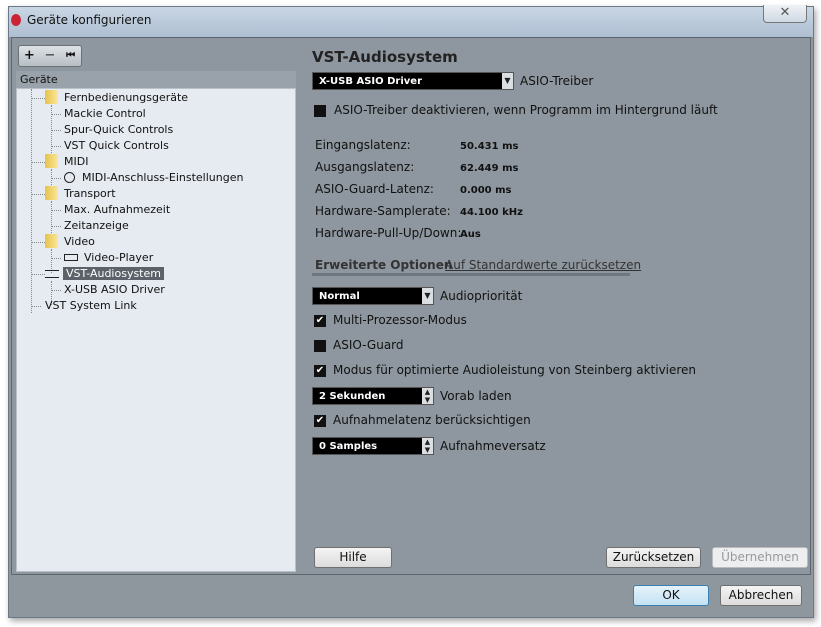 This screenshot has width=821, height=627. I want to click on remove-device-button: −, so click(50, 56).